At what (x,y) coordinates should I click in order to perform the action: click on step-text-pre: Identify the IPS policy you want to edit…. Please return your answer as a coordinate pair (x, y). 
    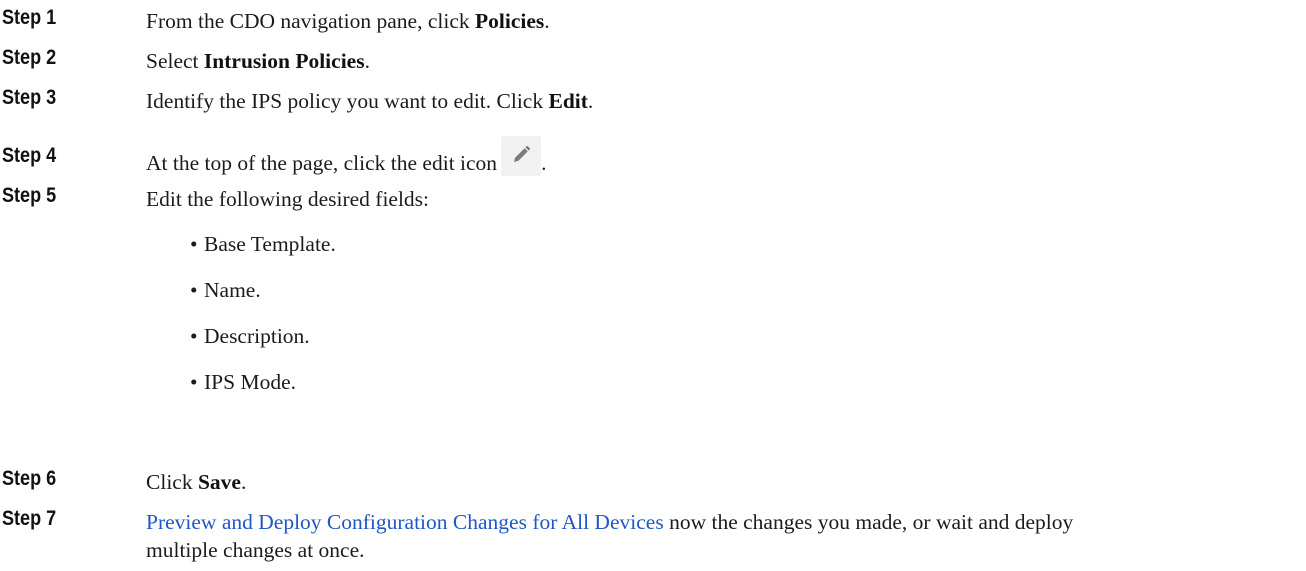
    Looking at the image, I should click on (347, 101).